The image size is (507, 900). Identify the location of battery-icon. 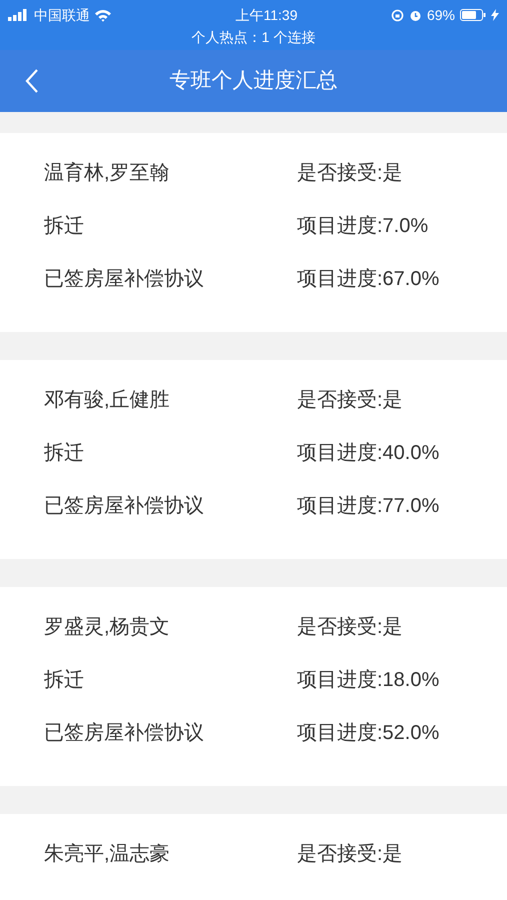
(473, 15).